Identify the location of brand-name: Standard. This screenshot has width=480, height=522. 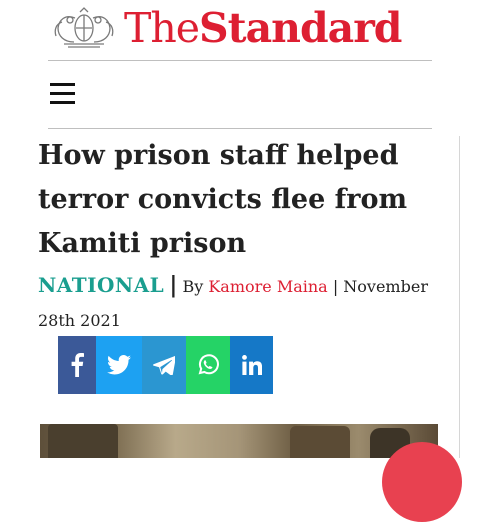
(300, 28).